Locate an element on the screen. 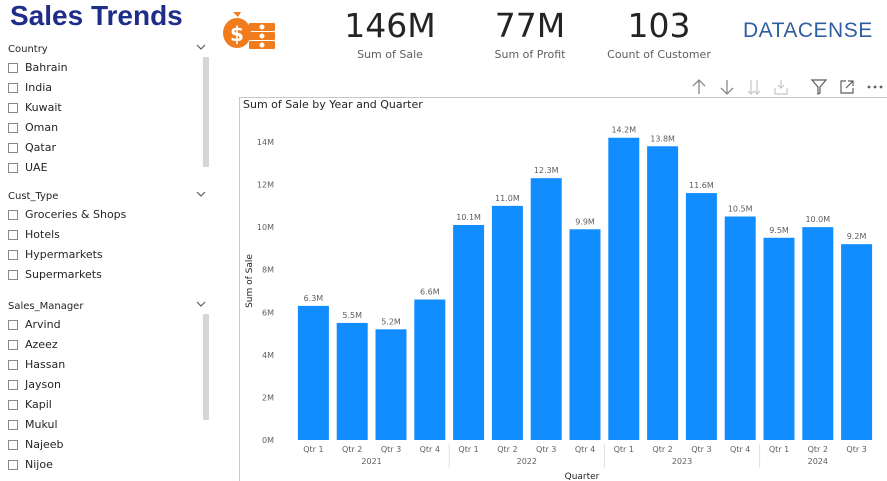 Image resolution: width=887 pixels, height=481 pixels. year-label: 2024 is located at coordinates (818, 461).